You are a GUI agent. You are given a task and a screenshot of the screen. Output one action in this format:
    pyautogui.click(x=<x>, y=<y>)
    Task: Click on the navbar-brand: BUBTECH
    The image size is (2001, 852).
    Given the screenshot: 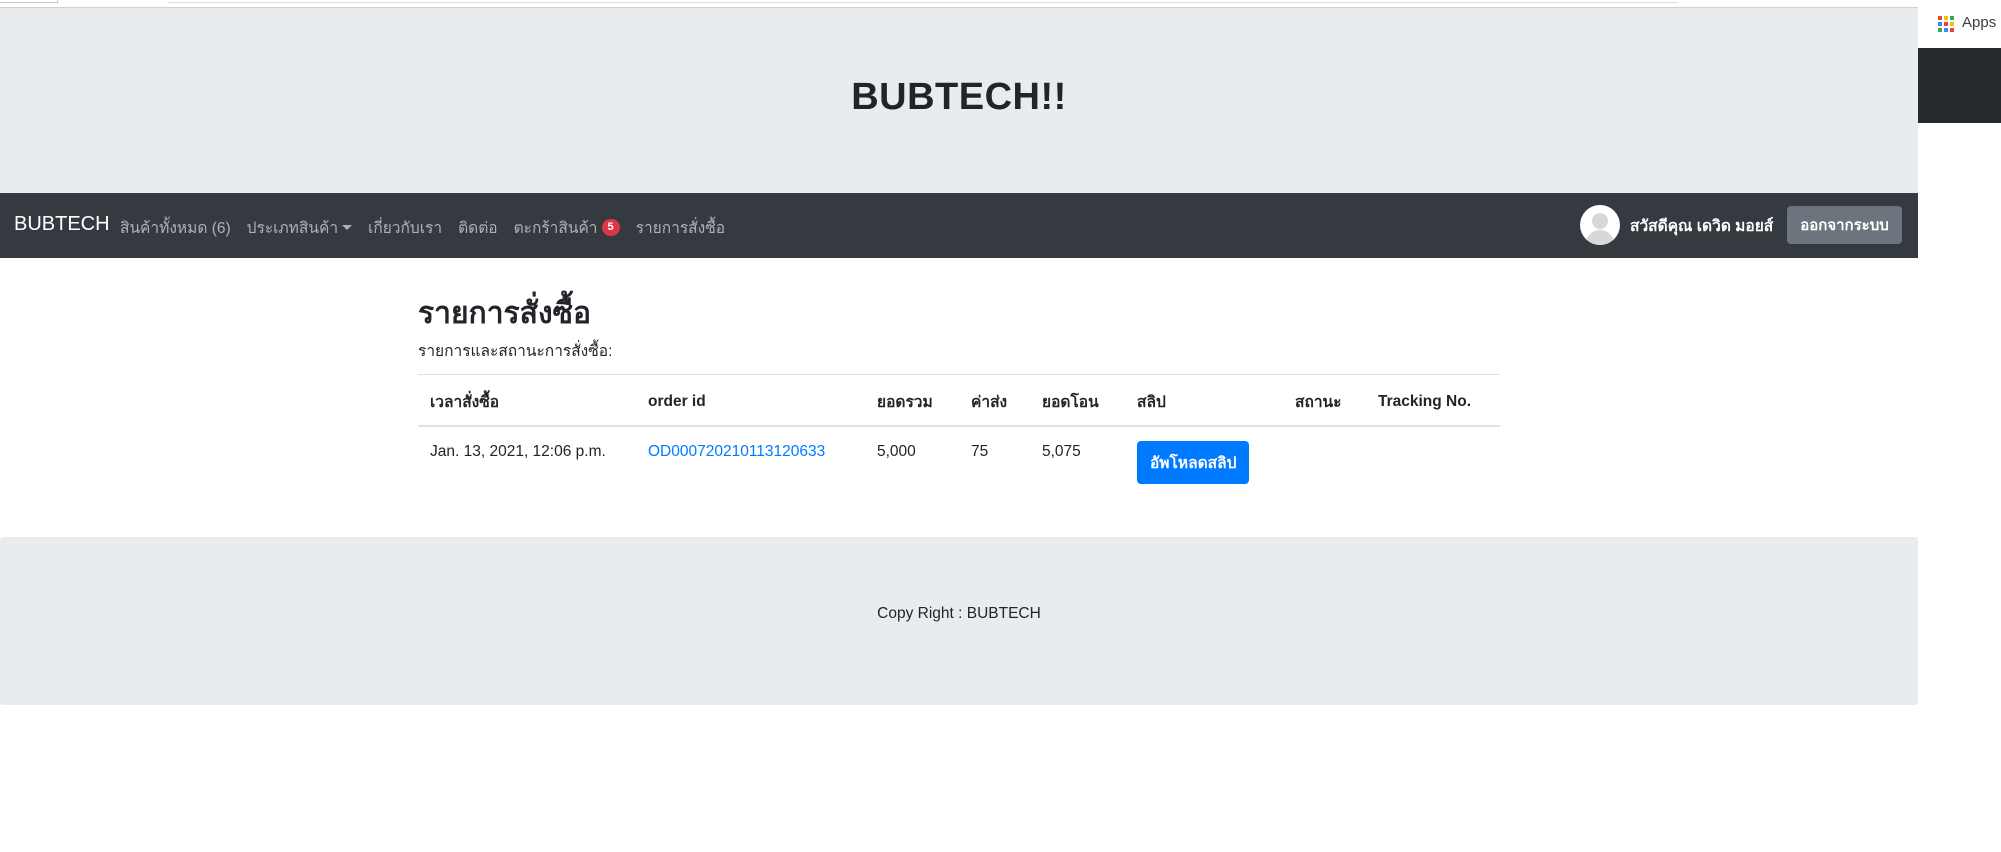 What is the action you would take?
    pyautogui.click(x=62, y=224)
    